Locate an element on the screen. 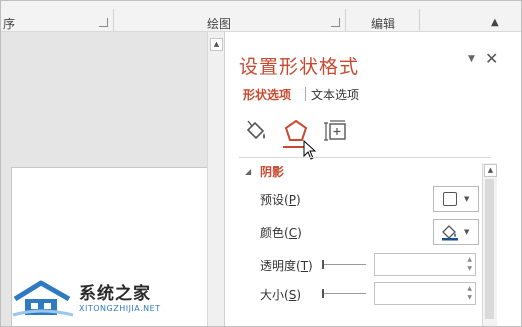  section-shadow-title: 阴影 is located at coordinates (272, 171).